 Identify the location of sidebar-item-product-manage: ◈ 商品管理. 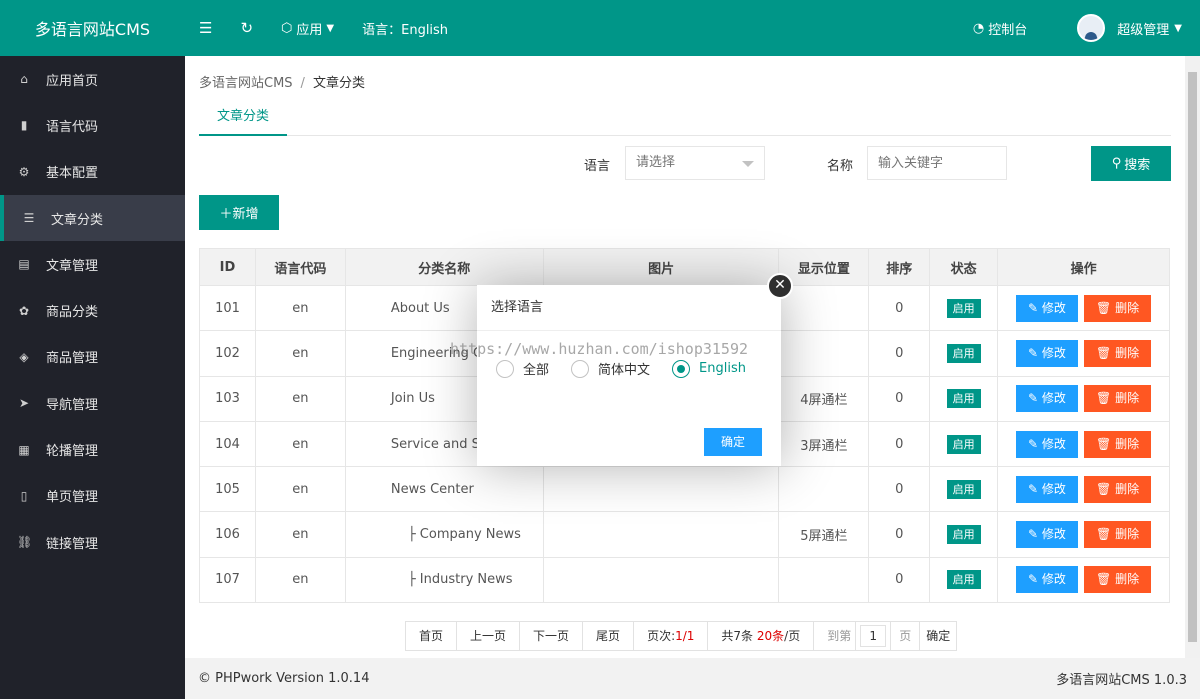
(92, 357).